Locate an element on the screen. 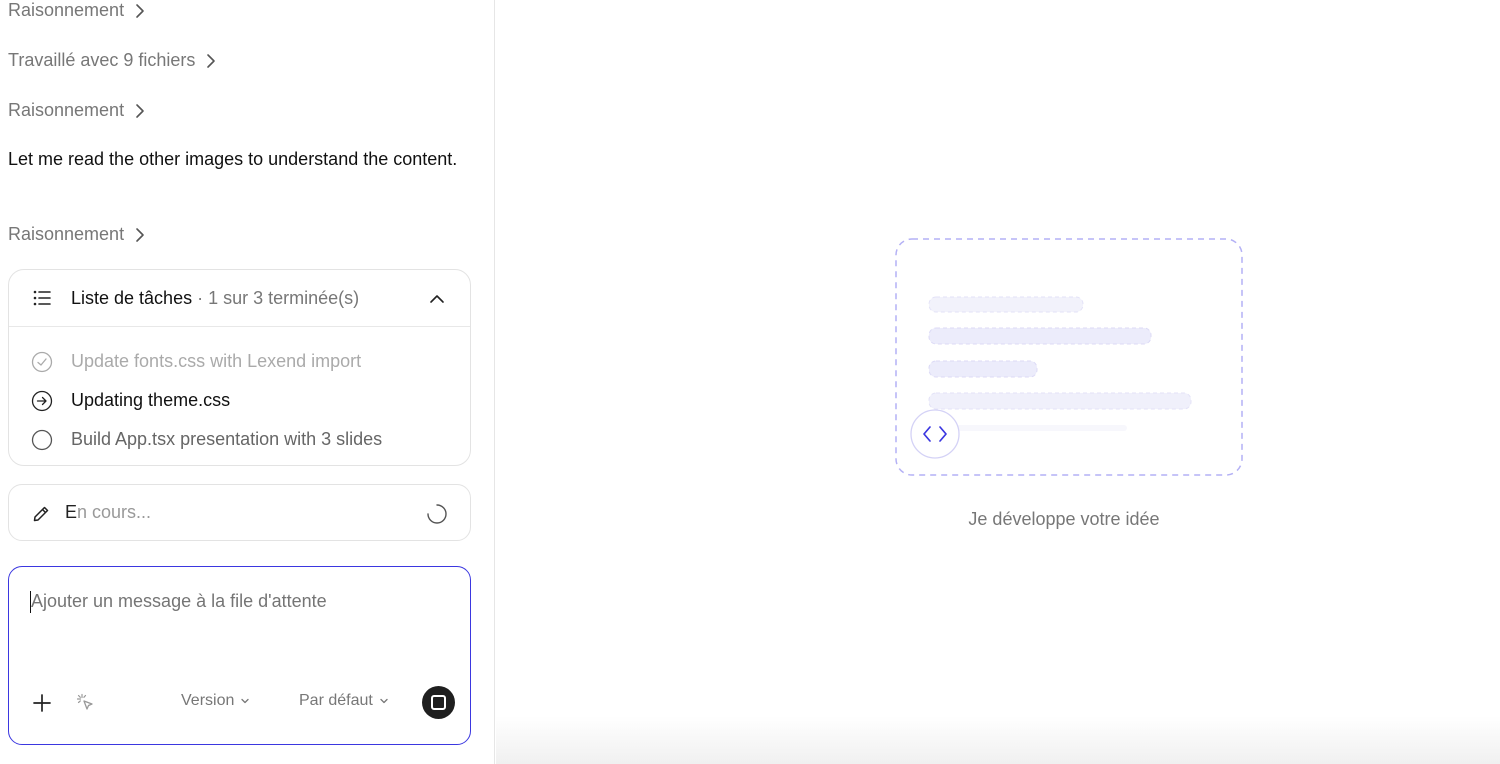 The width and height of the screenshot is (1500, 764). task-list-header: Liste de tâches · 1 sur 3 terminée(s) is located at coordinates (239, 298).